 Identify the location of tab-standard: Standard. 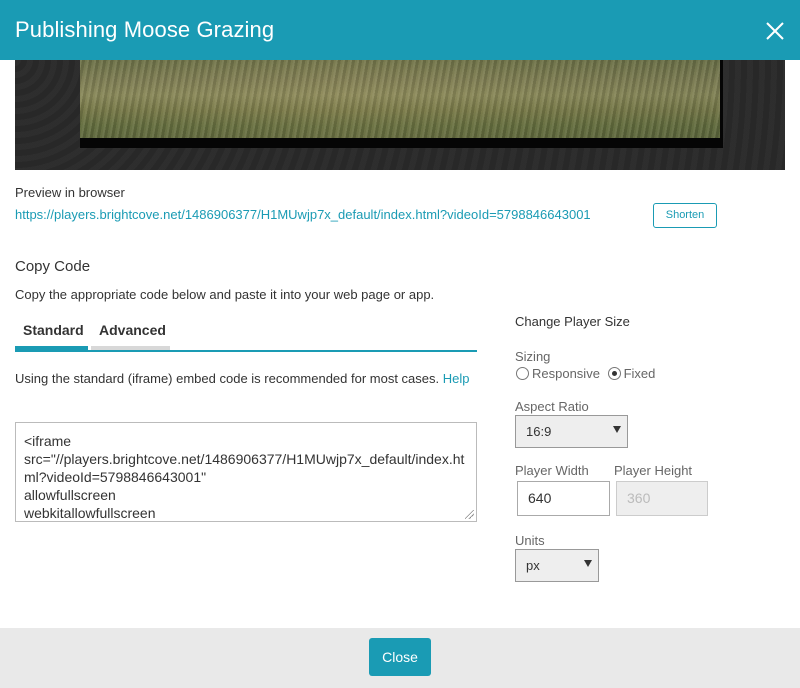
(51, 332).